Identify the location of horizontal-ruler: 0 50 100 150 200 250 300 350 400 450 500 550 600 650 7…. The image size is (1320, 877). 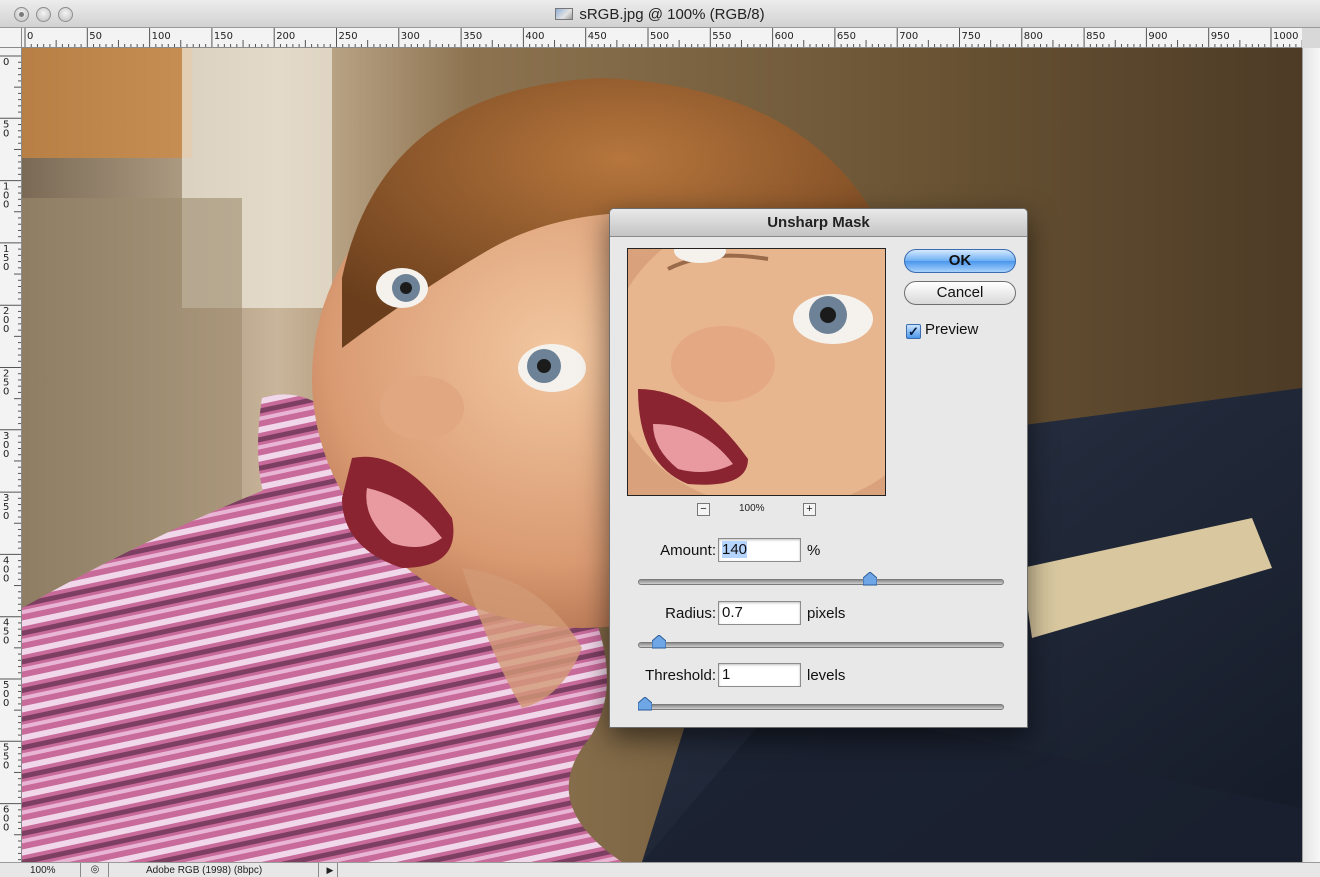
(662, 38).